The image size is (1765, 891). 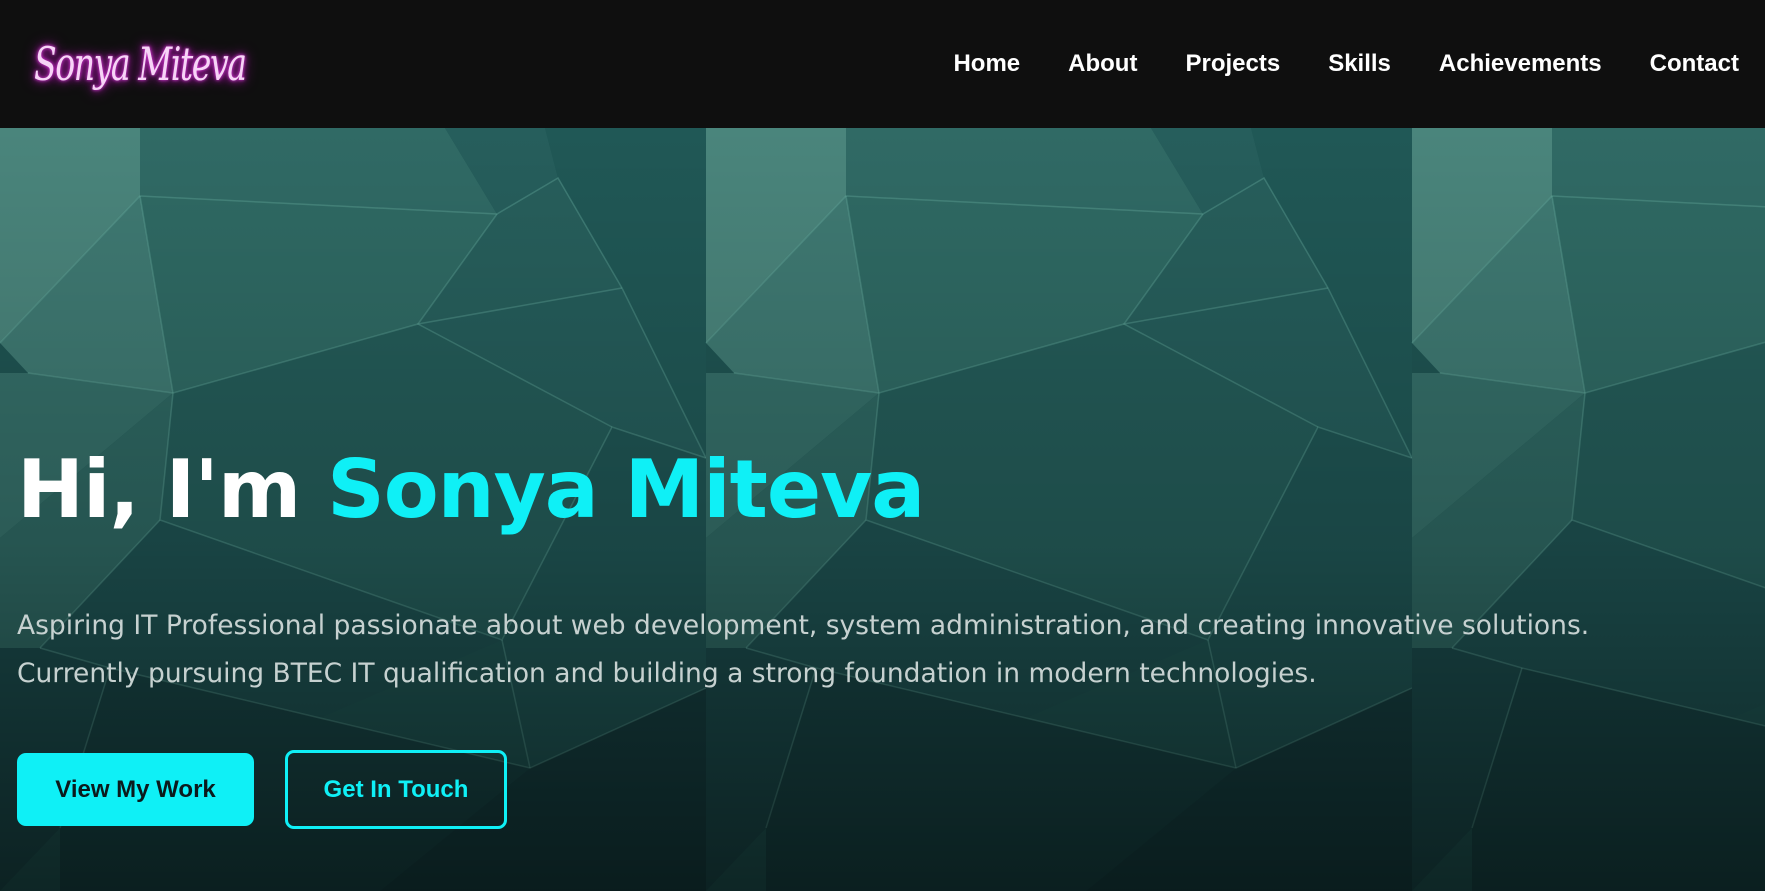 I want to click on hero-title-name: Sonya Miteva, so click(x=626, y=489).